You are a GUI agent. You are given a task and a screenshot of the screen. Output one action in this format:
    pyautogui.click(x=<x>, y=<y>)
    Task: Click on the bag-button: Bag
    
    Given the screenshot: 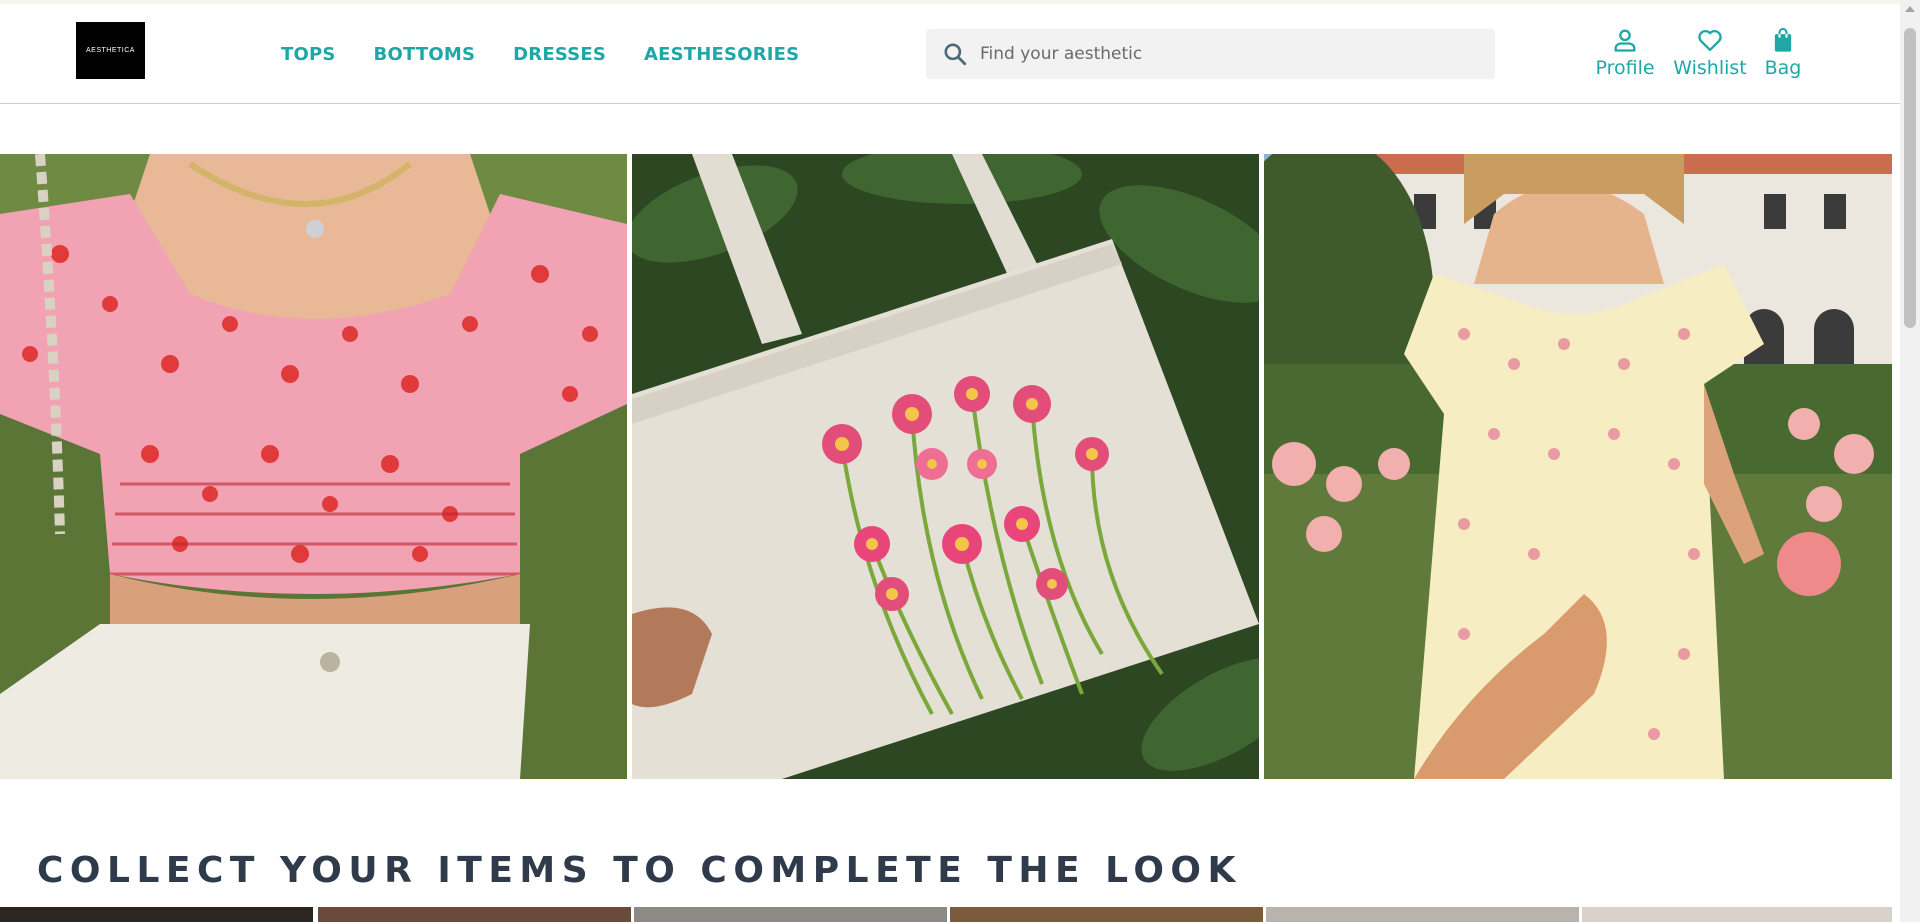 What is the action you would take?
    pyautogui.click(x=1783, y=52)
    